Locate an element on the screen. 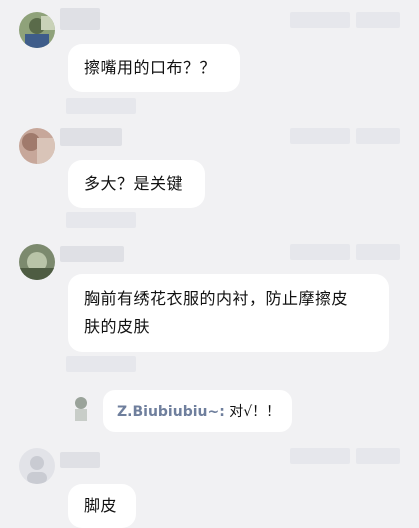  reply-username: Z.Biubiubiu~: is located at coordinates (171, 412).